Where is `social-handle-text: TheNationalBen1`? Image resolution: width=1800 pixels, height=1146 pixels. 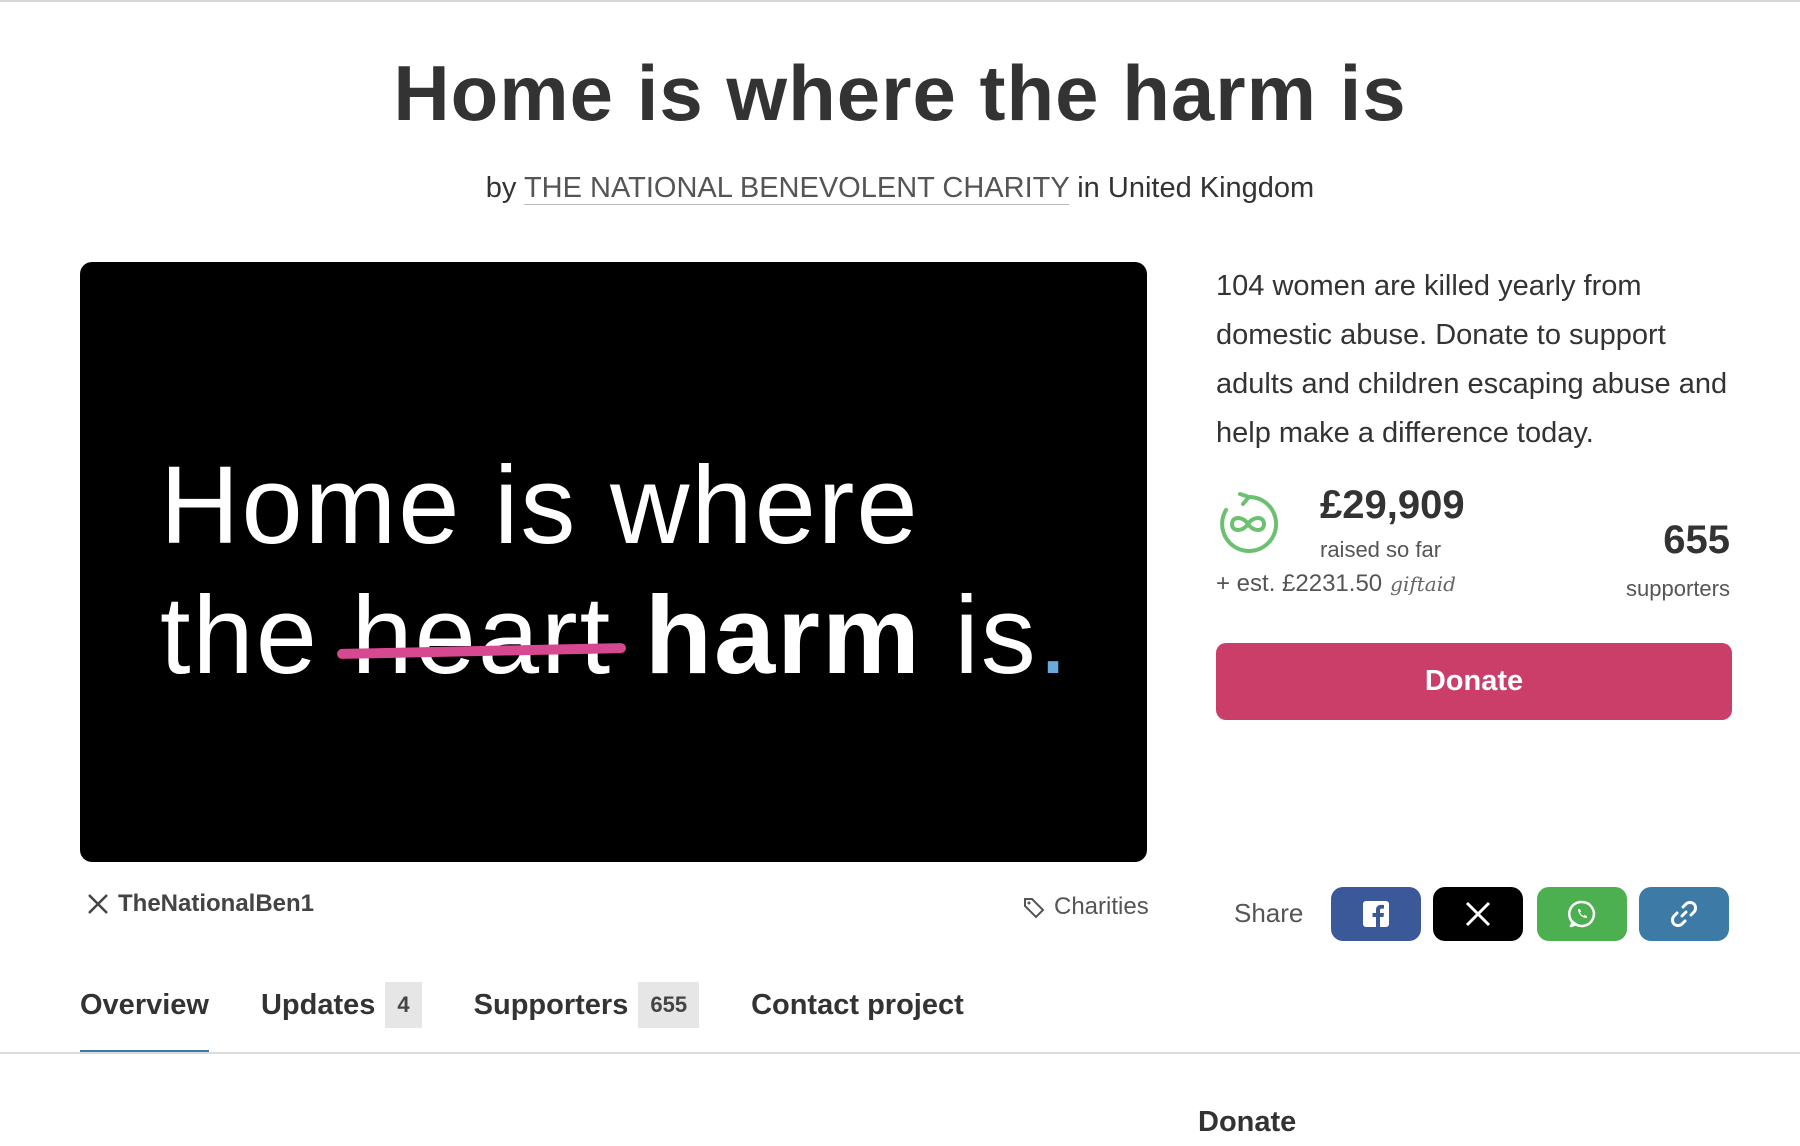
social-handle-text: TheNationalBen1 is located at coordinates (216, 903).